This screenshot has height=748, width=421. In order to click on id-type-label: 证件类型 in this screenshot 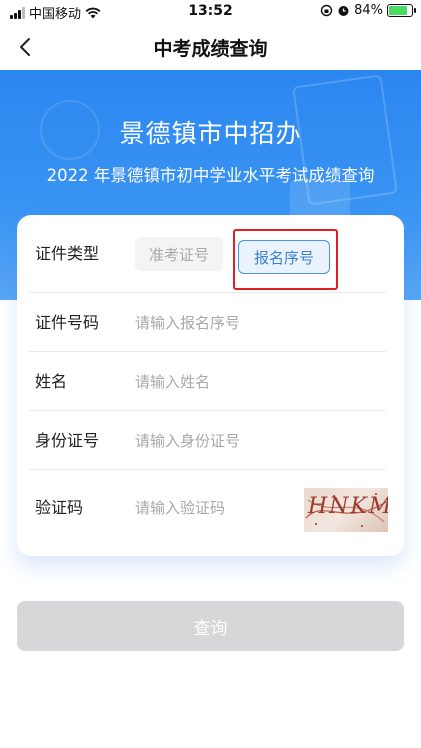, I will do `click(67, 253)`.